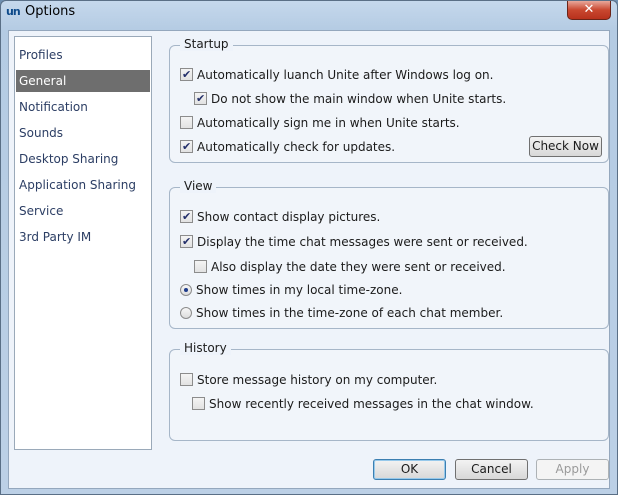 The width and height of the screenshot is (618, 495). What do you see at coordinates (200, 99) in the screenshot?
I see `hide-main-window-checkbox` at bounding box center [200, 99].